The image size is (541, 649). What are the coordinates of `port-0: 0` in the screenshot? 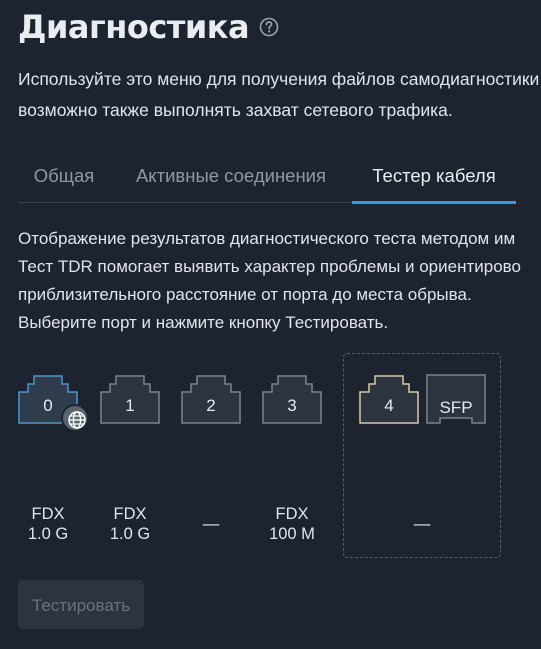 It's located at (53, 403).